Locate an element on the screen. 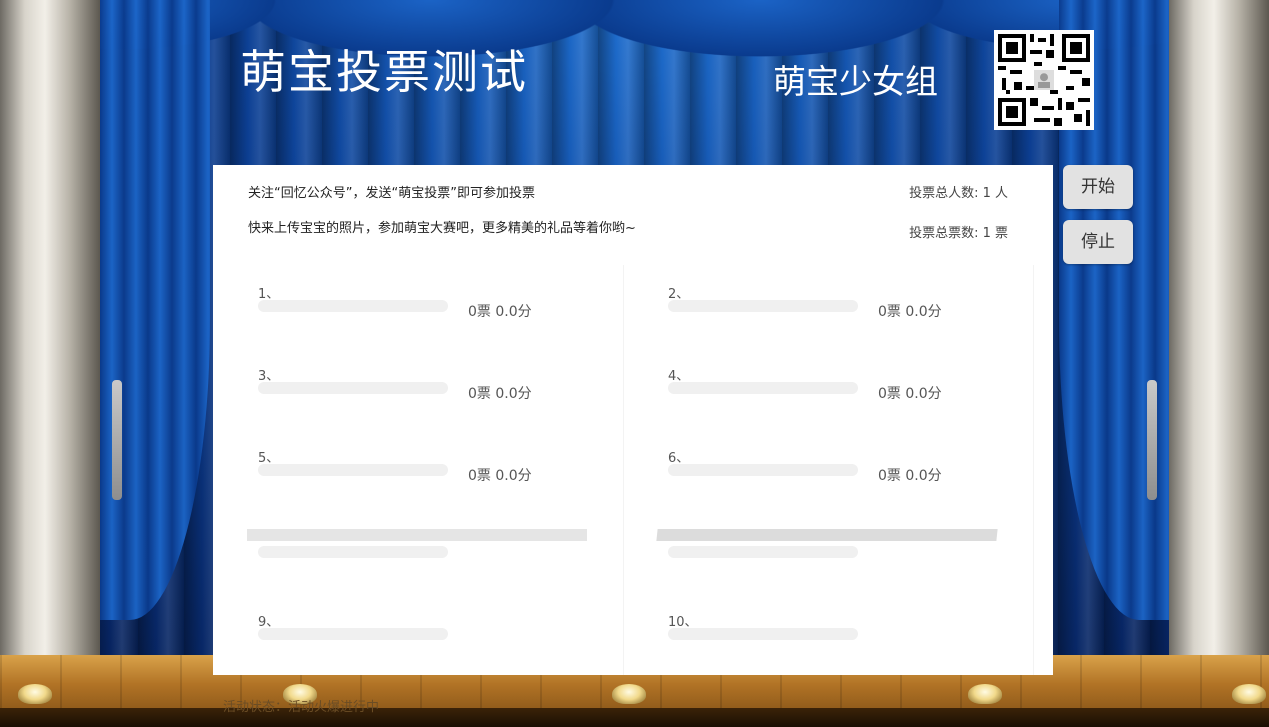  entry-card: 2、 0票 0.0分 is located at coordinates (838, 306).